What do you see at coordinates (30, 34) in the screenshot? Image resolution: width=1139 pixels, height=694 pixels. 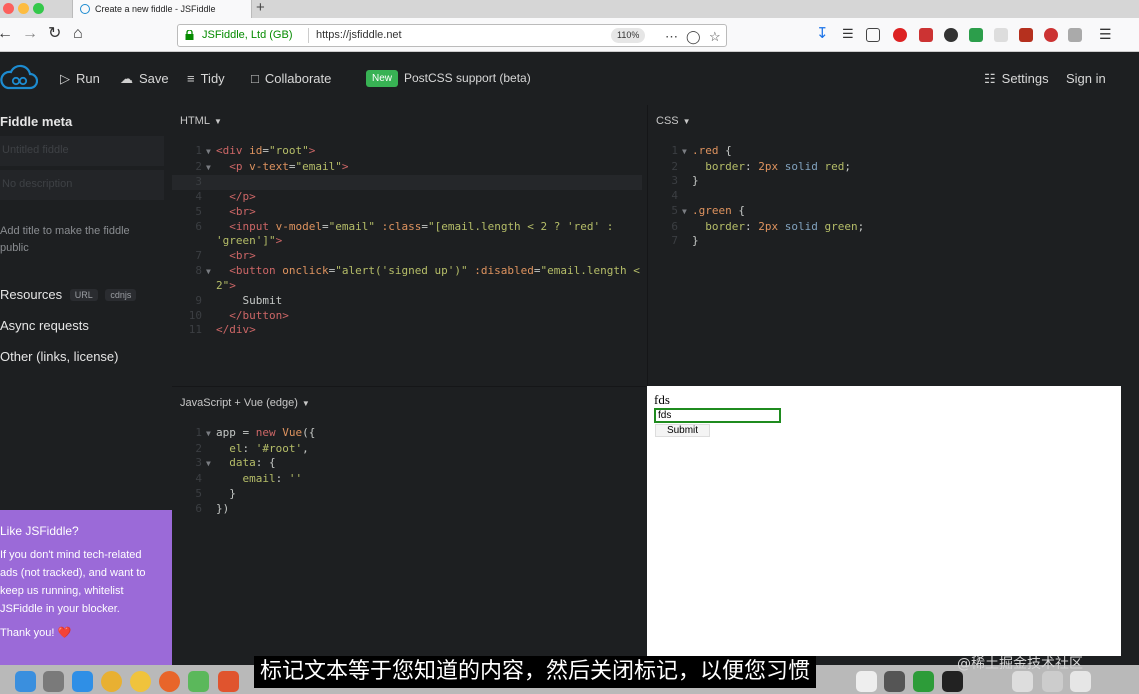 I see `forward-icon: →` at bounding box center [30, 34].